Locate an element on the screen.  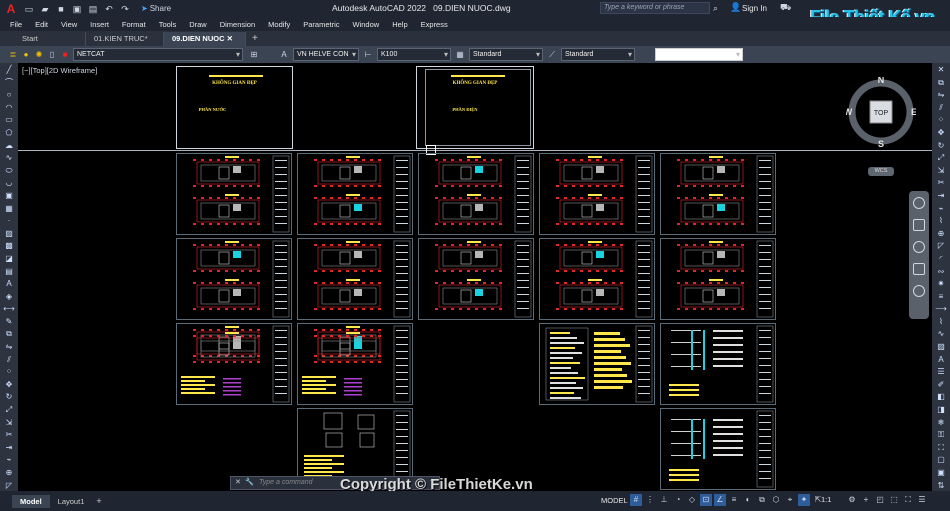
move-modify-icon: ✥ is located at coordinates (941, 133).